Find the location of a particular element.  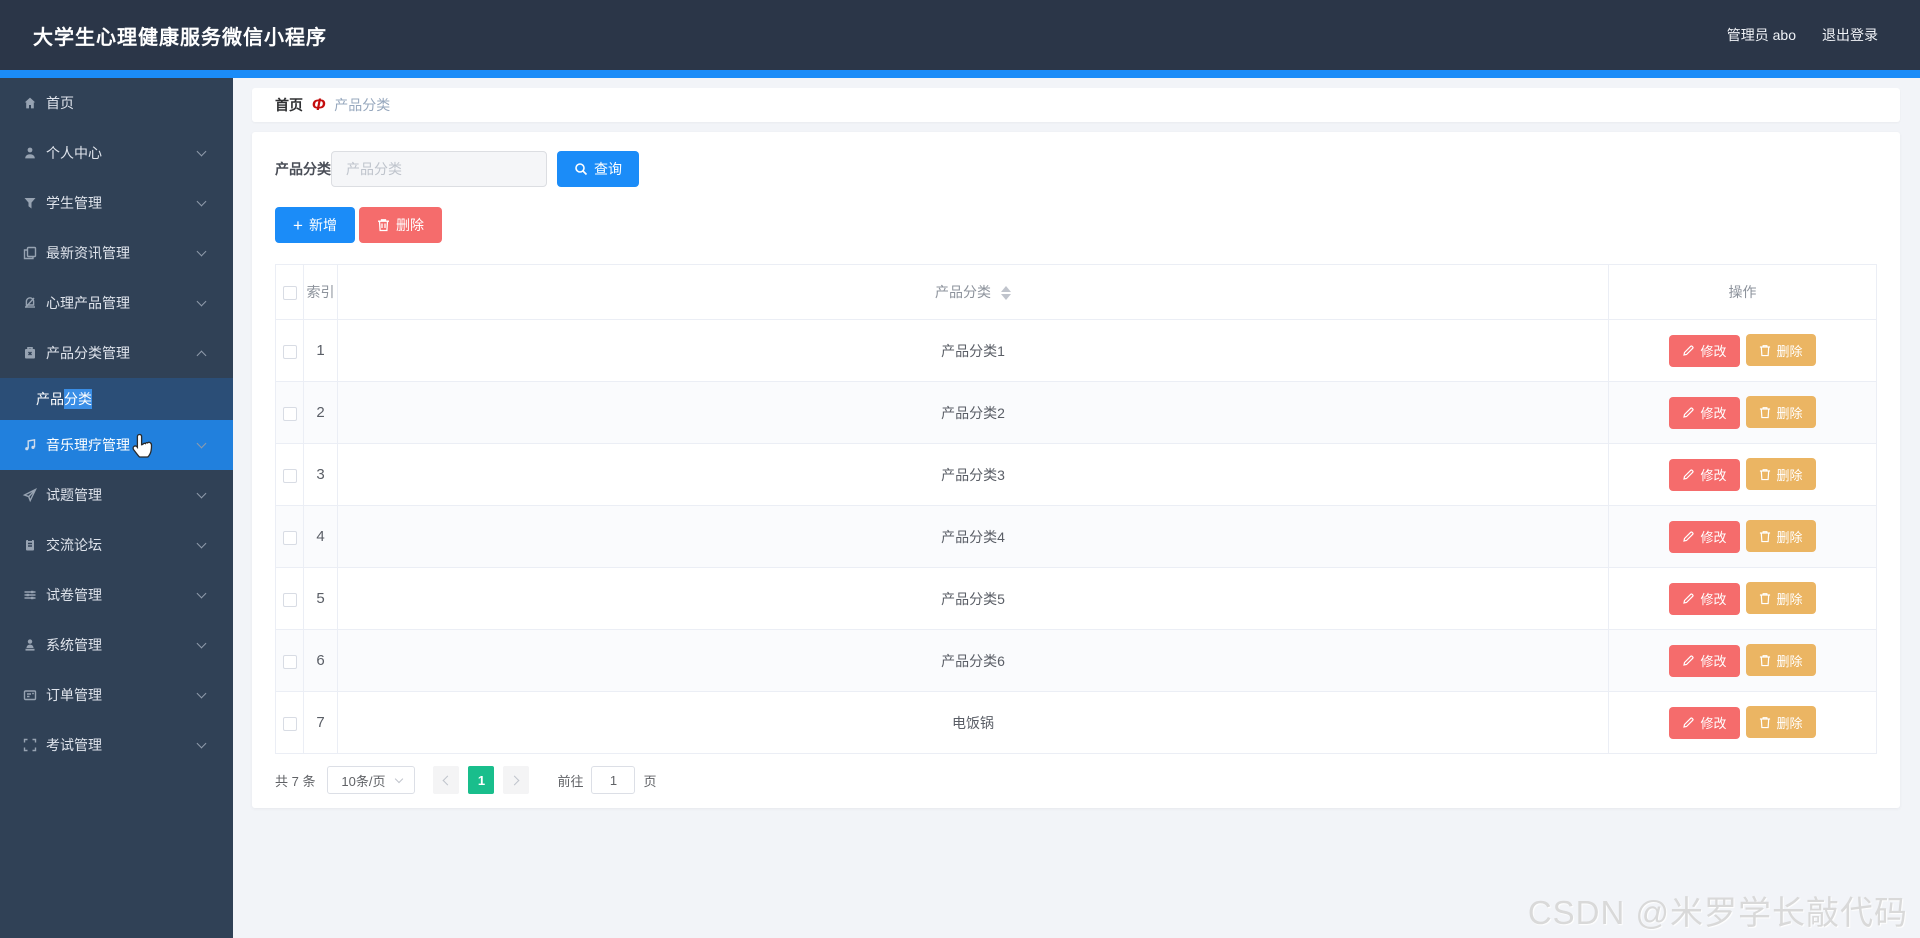

sidebar-item-label: 试题管理 is located at coordinates (74, 495).